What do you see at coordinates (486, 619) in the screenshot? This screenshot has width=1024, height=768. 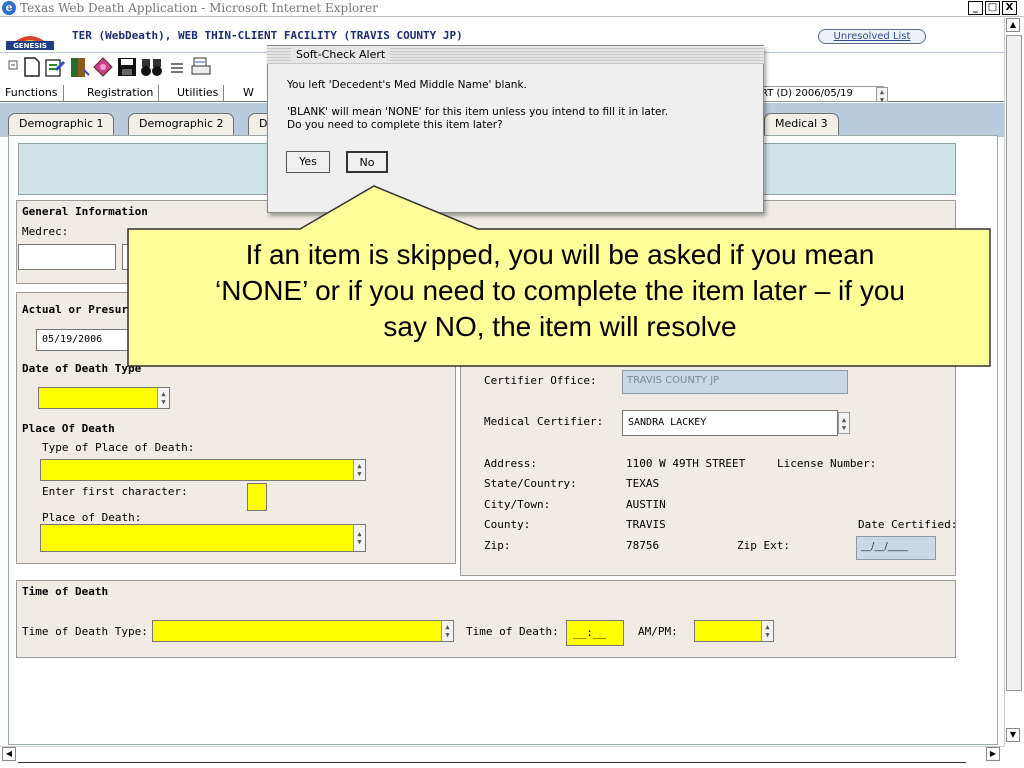 I see `time-of-death-panel` at bounding box center [486, 619].